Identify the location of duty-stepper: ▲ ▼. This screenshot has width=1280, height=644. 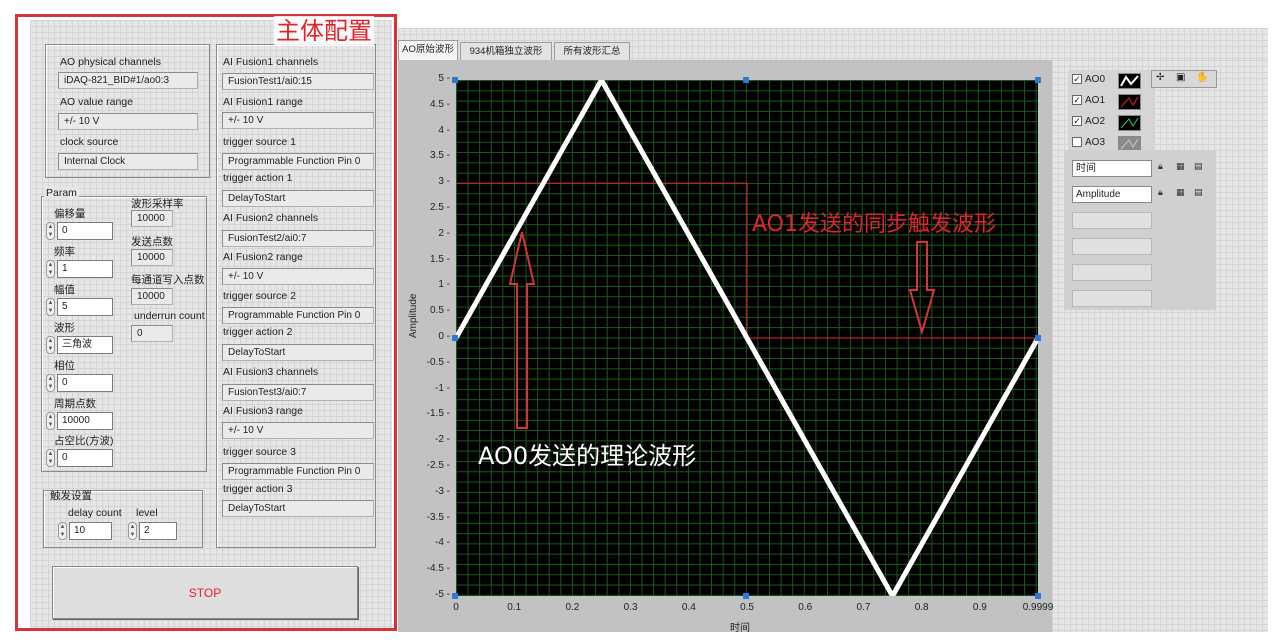
(50, 458).